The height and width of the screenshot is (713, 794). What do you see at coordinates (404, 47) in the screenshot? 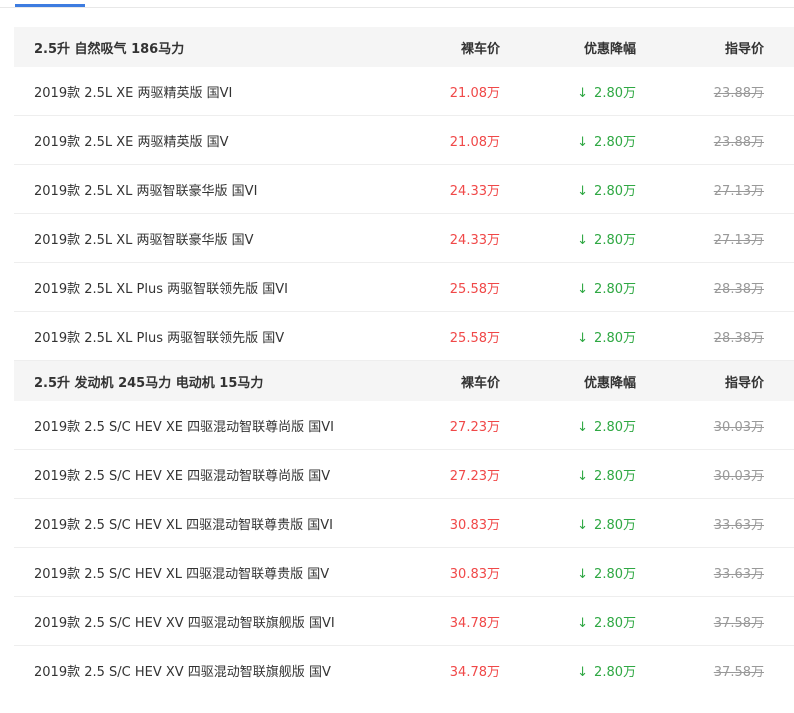
I see `section-header: 2.5升 自然吸气 186马力 裸车价 优惠降幅 指导价` at bounding box center [404, 47].